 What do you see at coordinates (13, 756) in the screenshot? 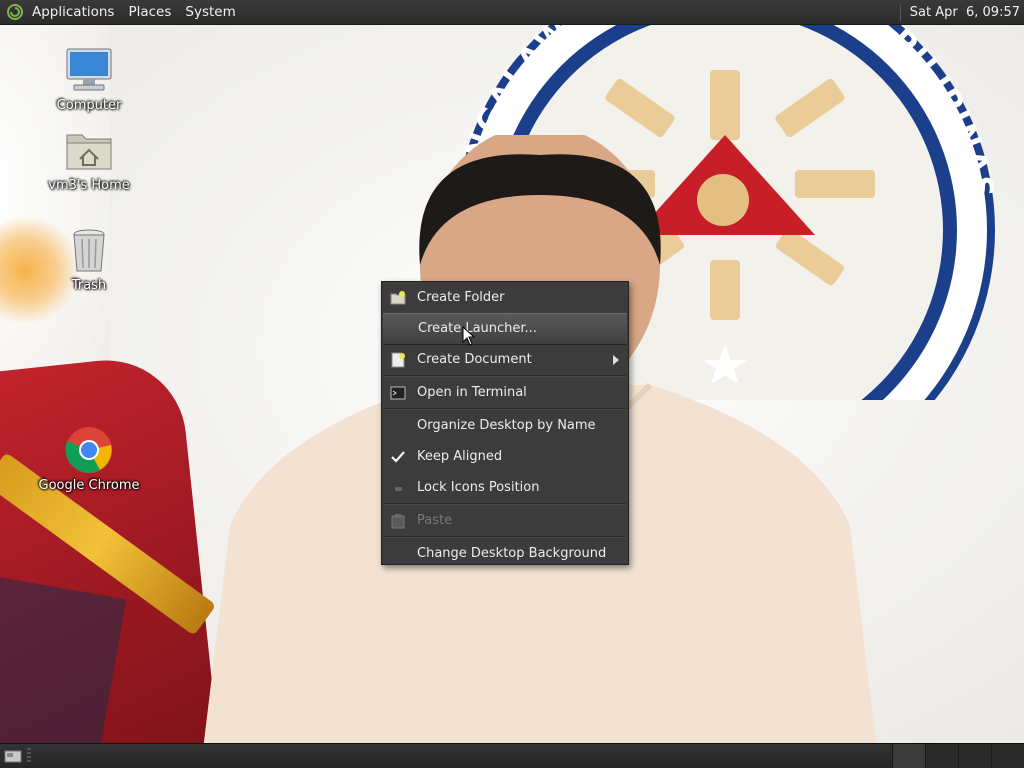
I see `show-desktop-icon` at bounding box center [13, 756].